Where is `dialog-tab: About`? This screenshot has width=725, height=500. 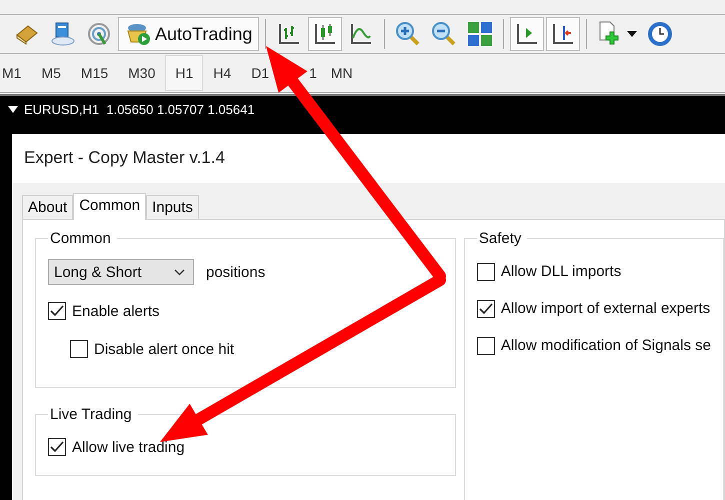
dialog-tab: About is located at coordinates (48, 207).